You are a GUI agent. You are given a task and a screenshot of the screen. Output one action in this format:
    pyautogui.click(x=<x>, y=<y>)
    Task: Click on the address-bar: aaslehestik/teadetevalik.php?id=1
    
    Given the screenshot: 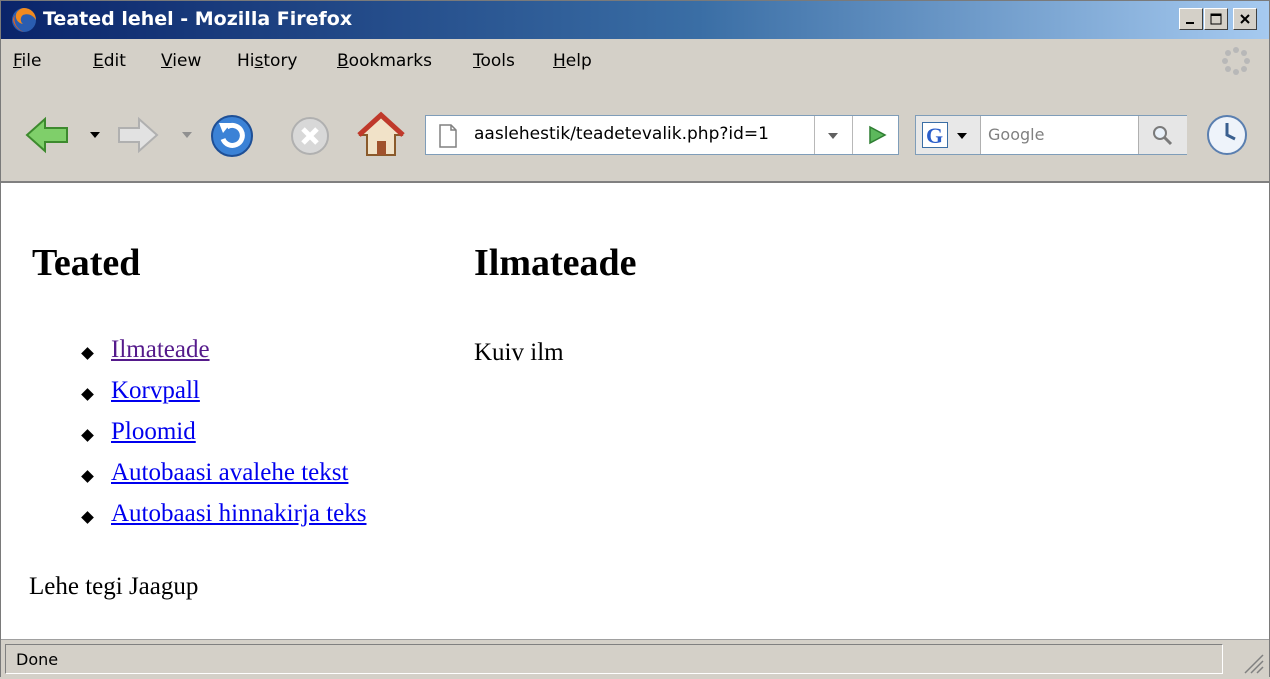 What is the action you would take?
    pyautogui.click(x=662, y=135)
    